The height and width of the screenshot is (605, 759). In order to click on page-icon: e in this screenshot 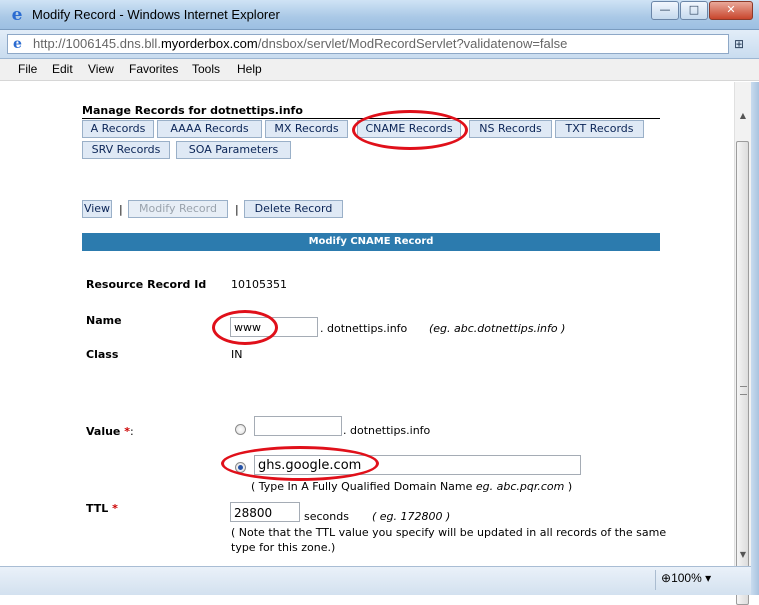, I will do `click(17, 44)`.